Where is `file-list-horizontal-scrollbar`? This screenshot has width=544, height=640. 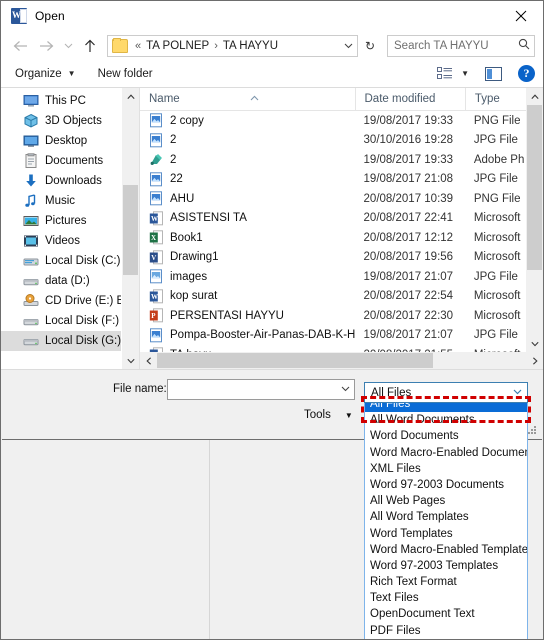 file-list-horizontal-scrollbar is located at coordinates (341, 360).